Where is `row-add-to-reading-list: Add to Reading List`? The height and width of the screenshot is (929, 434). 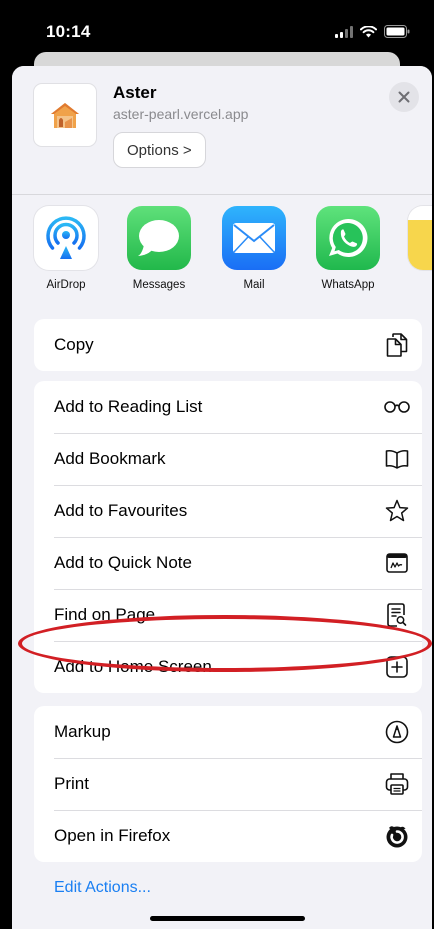
row-add-to-reading-list: Add to Reading List is located at coordinates (228, 407).